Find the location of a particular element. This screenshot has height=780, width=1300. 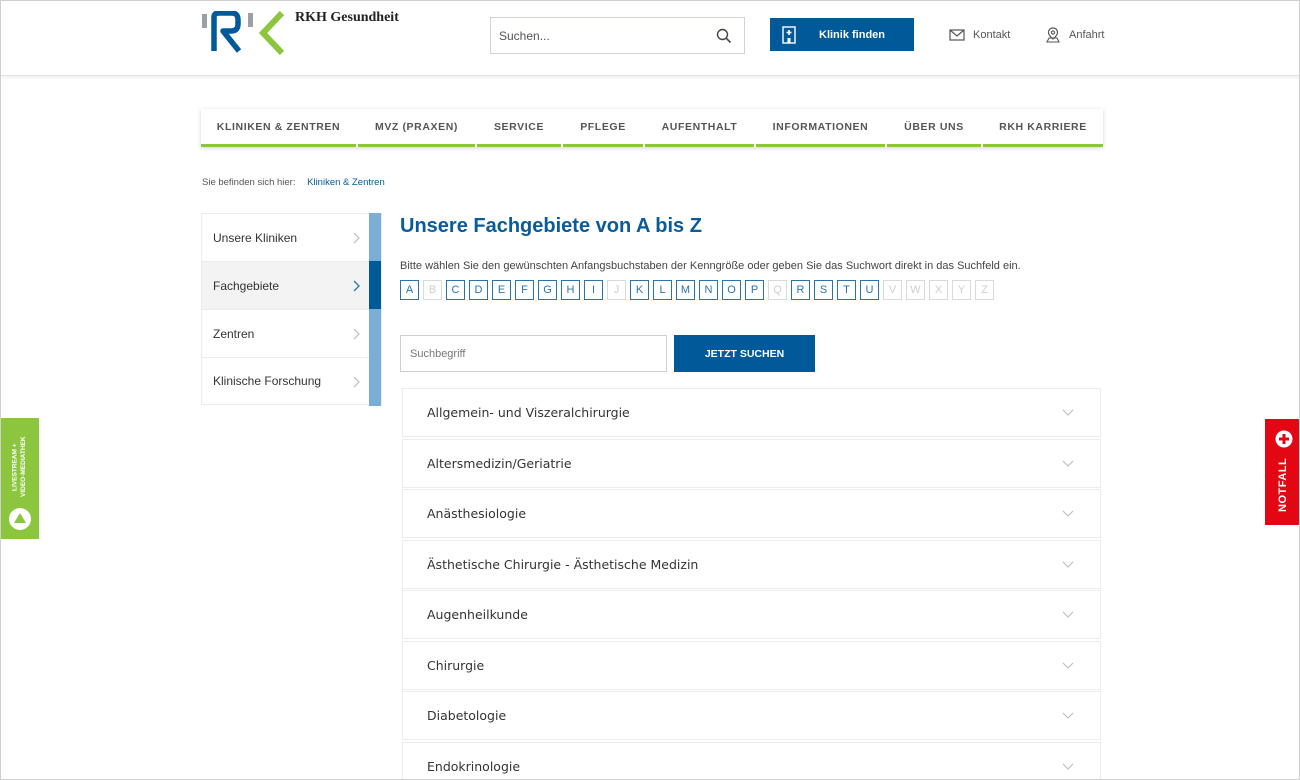

letter-n-button: N is located at coordinates (708, 290).